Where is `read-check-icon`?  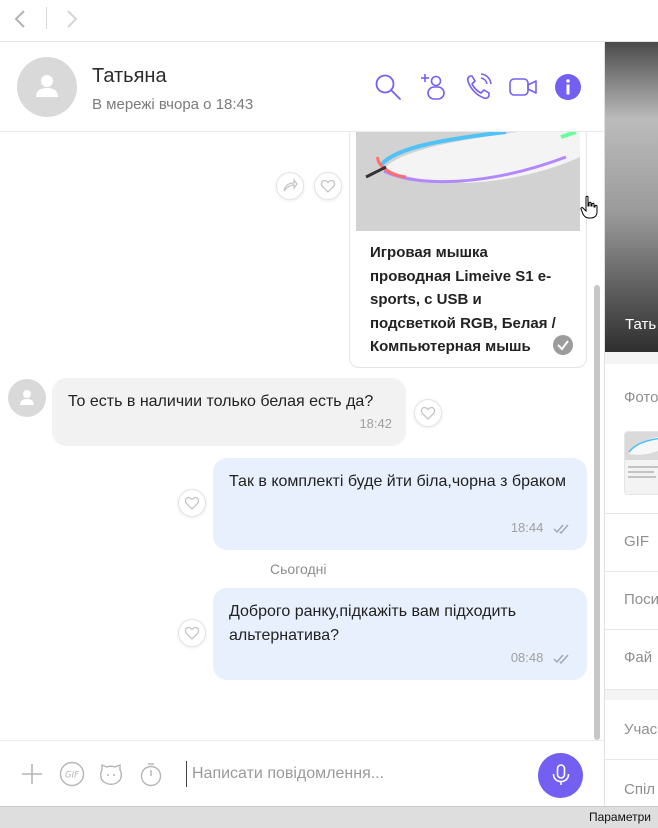 read-check-icon is located at coordinates (563, 345).